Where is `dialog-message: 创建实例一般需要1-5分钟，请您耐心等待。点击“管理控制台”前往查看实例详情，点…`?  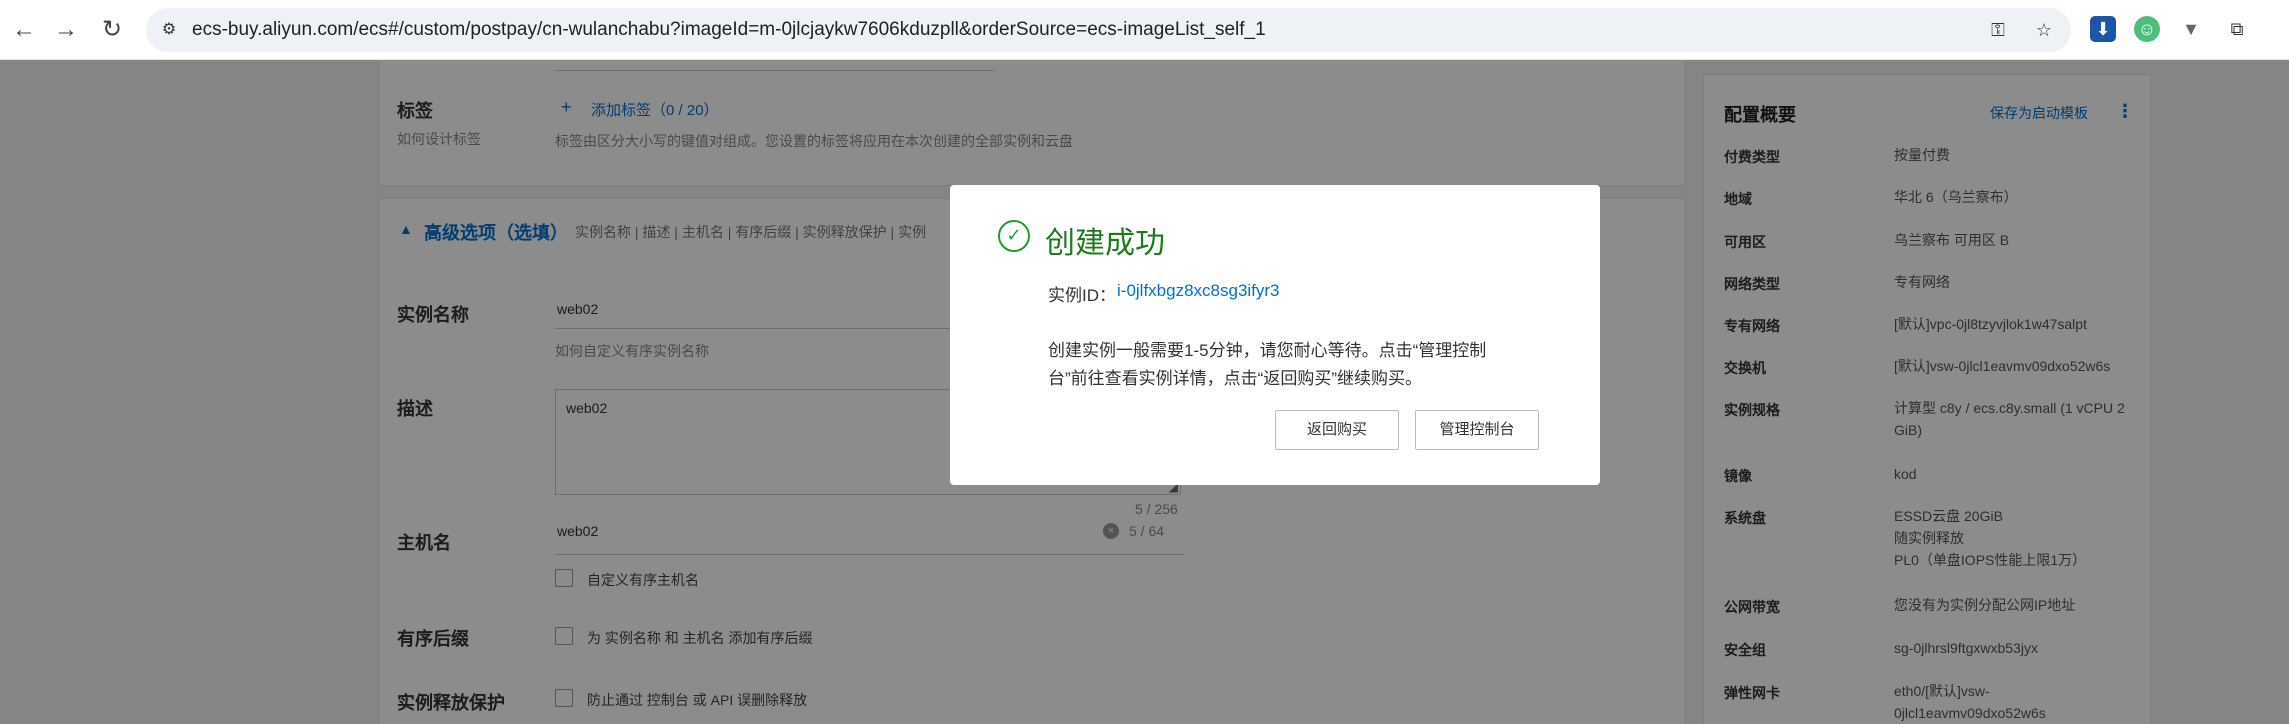 dialog-message: 创建实例一般需要1-5分钟，请您耐心等待。点击“管理控制台”前往查看实例详情，点… is located at coordinates (1267, 364).